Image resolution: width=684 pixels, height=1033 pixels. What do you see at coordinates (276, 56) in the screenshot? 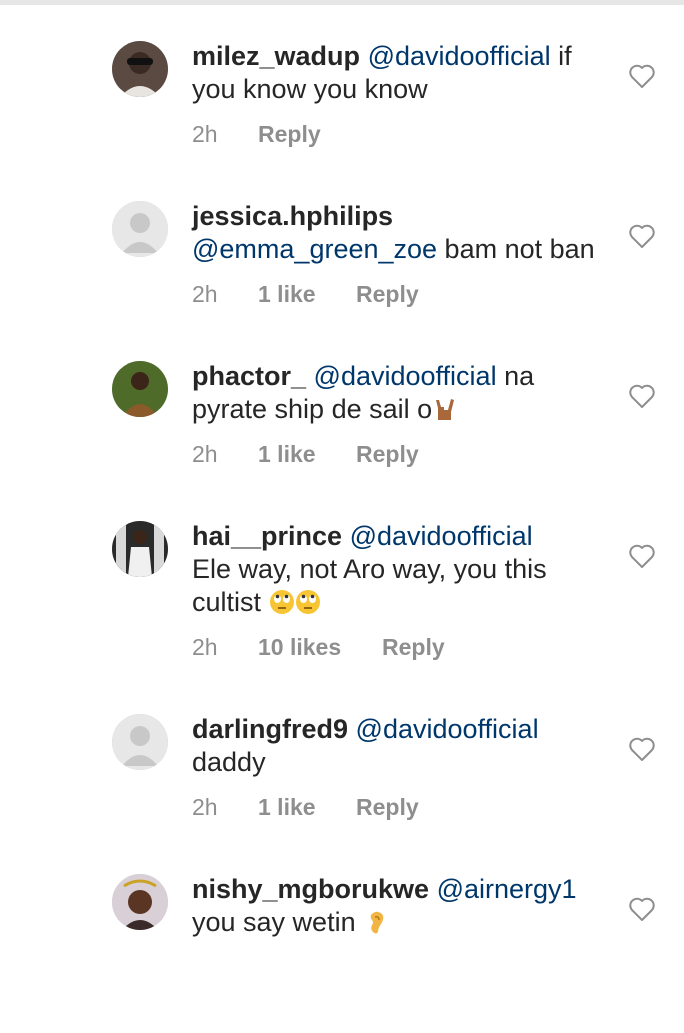
I see `comment-username: milez_wadup` at bounding box center [276, 56].